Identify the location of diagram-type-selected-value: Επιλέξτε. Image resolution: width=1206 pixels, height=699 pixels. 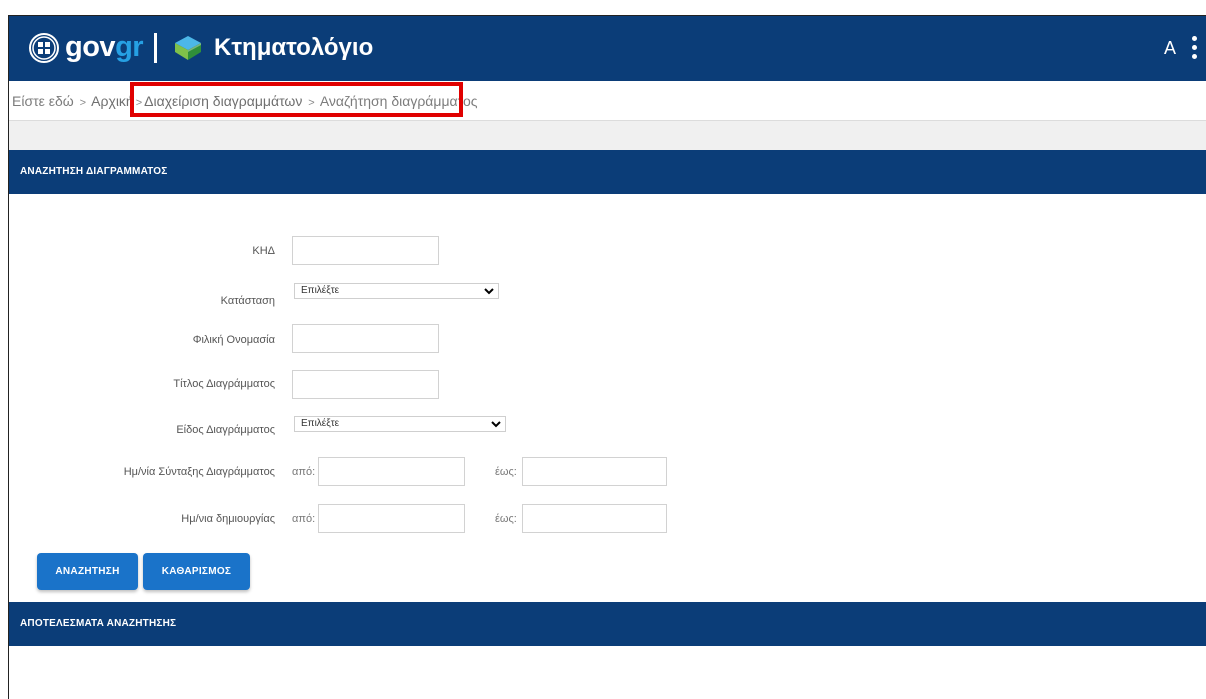
(320, 423).